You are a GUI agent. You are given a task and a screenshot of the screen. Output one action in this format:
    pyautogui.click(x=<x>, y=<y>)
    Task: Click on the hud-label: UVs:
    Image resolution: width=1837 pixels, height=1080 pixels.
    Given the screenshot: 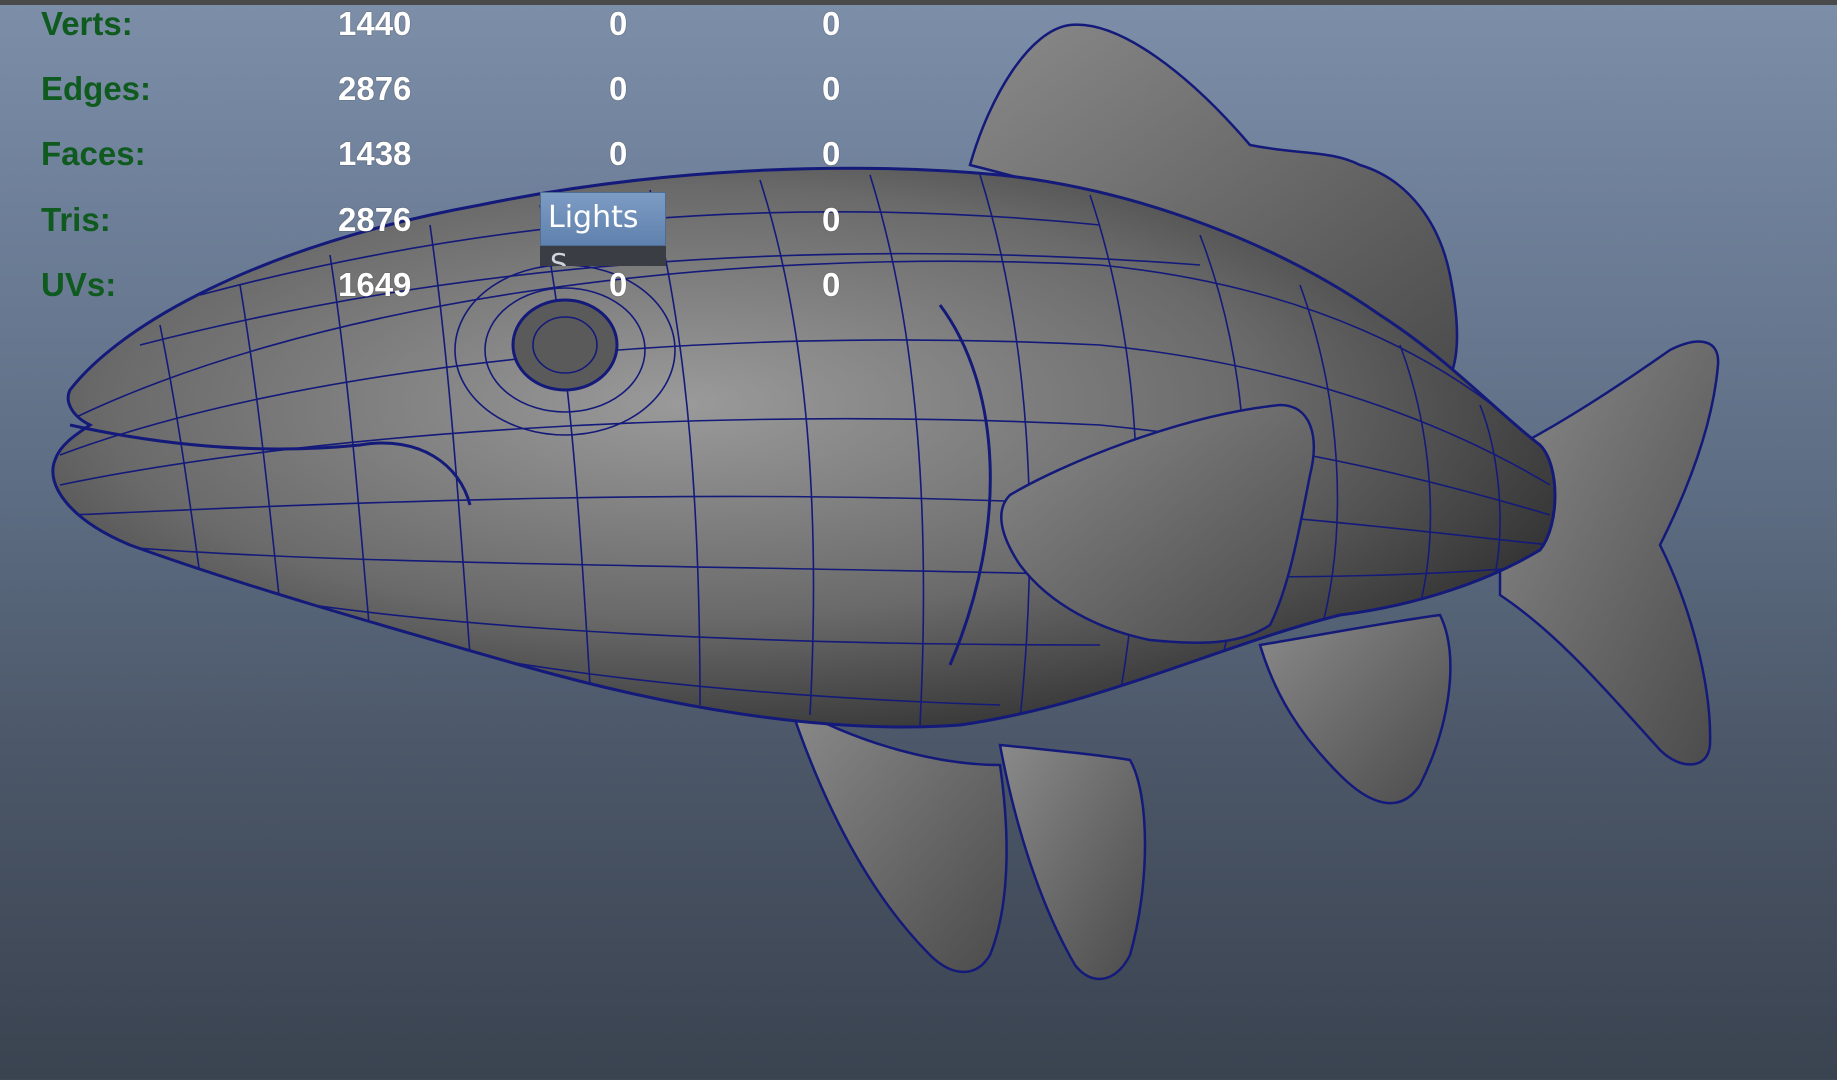 What is the action you would take?
    pyautogui.click(x=79, y=284)
    